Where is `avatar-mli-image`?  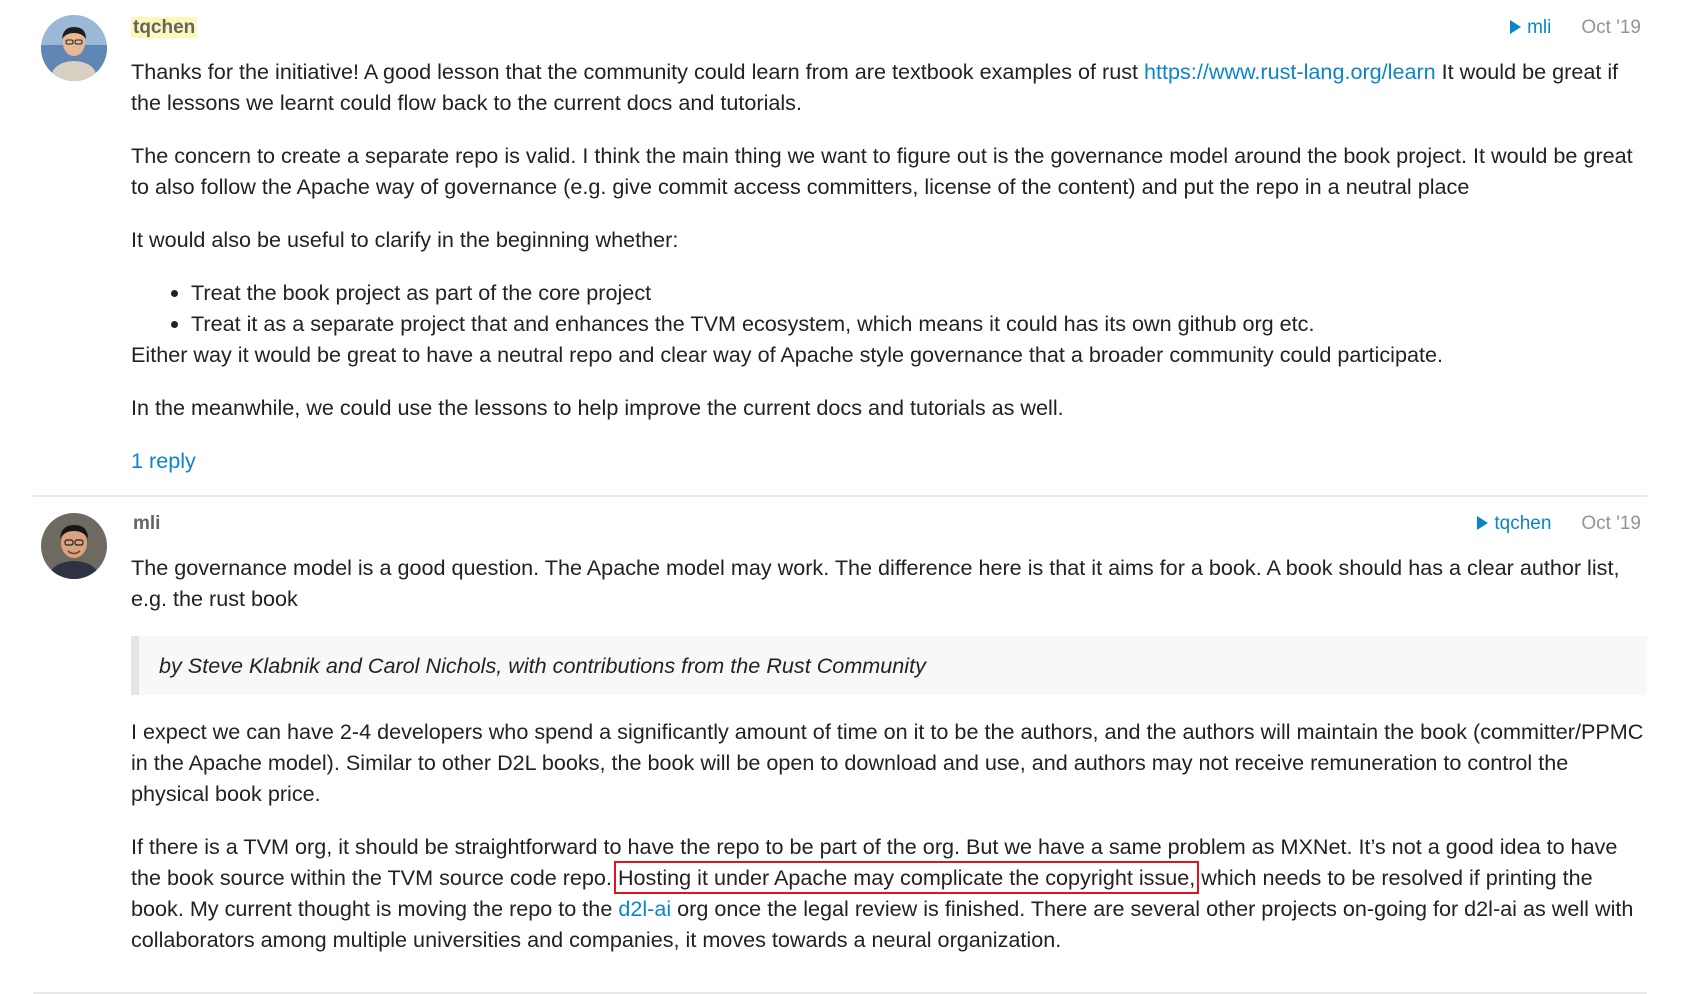
avatar-mli-image is located at coordinates (74, 546).